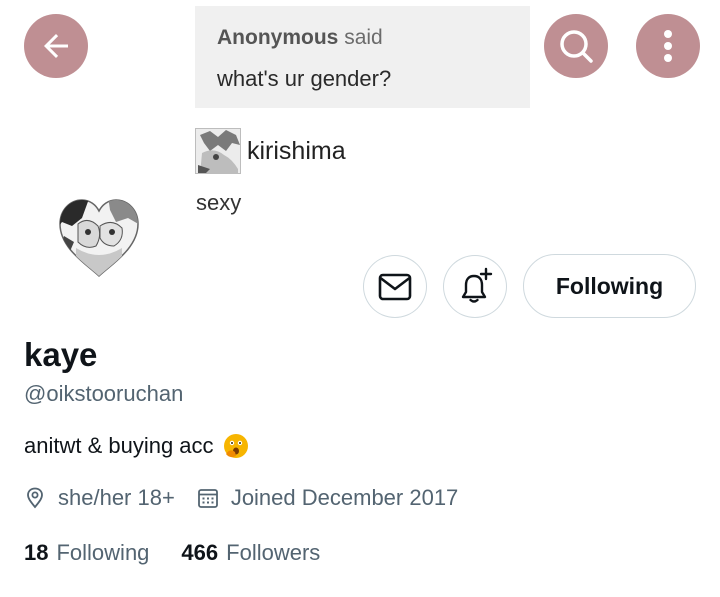 The height and width of the screenshot is (597, 720). What do you see at coordinates (116, 497) in the screenshot?
I see `location-text: she/her 18+` at bounding box center [116, 497].